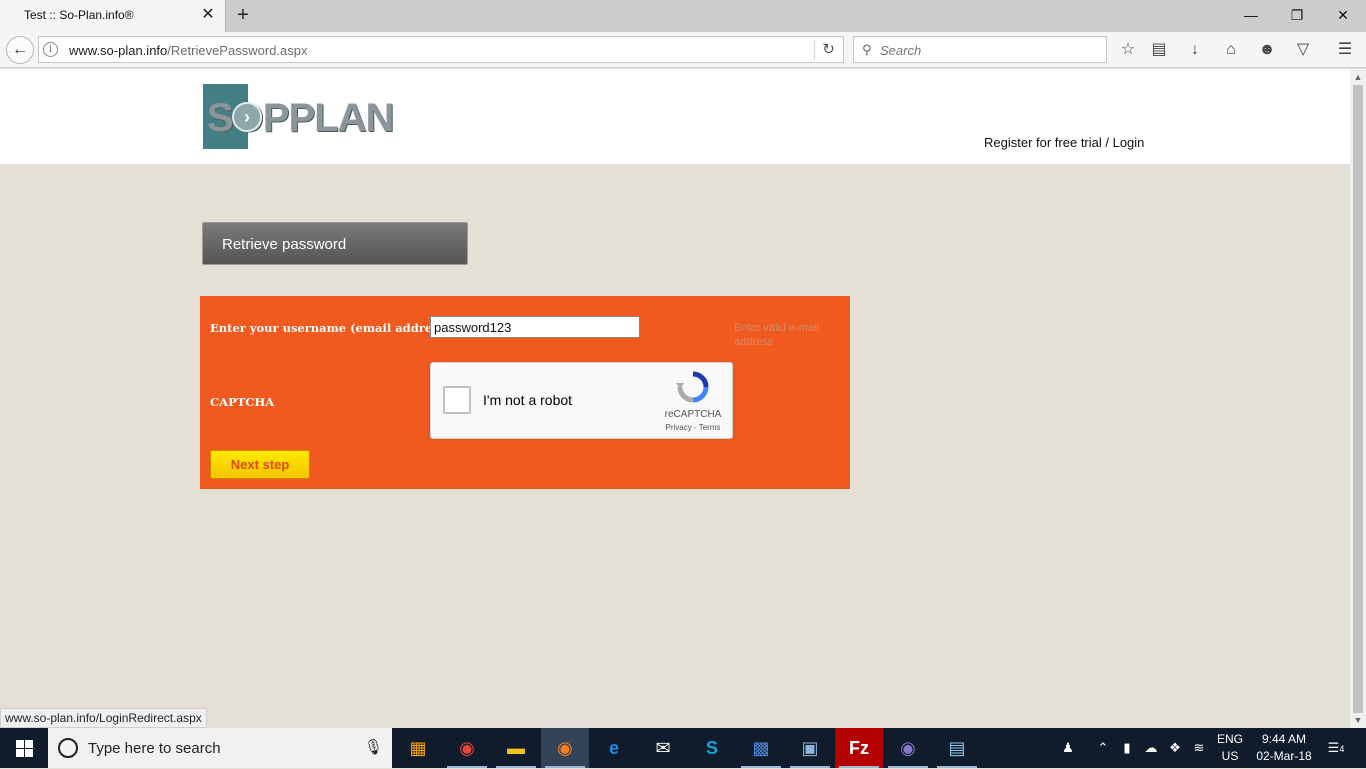 The image size is (1366, 769). Describe the element at coordinates (300, 116) in the screenshot. I see `sopplan-logo: SOPPLAN ›` at that location.